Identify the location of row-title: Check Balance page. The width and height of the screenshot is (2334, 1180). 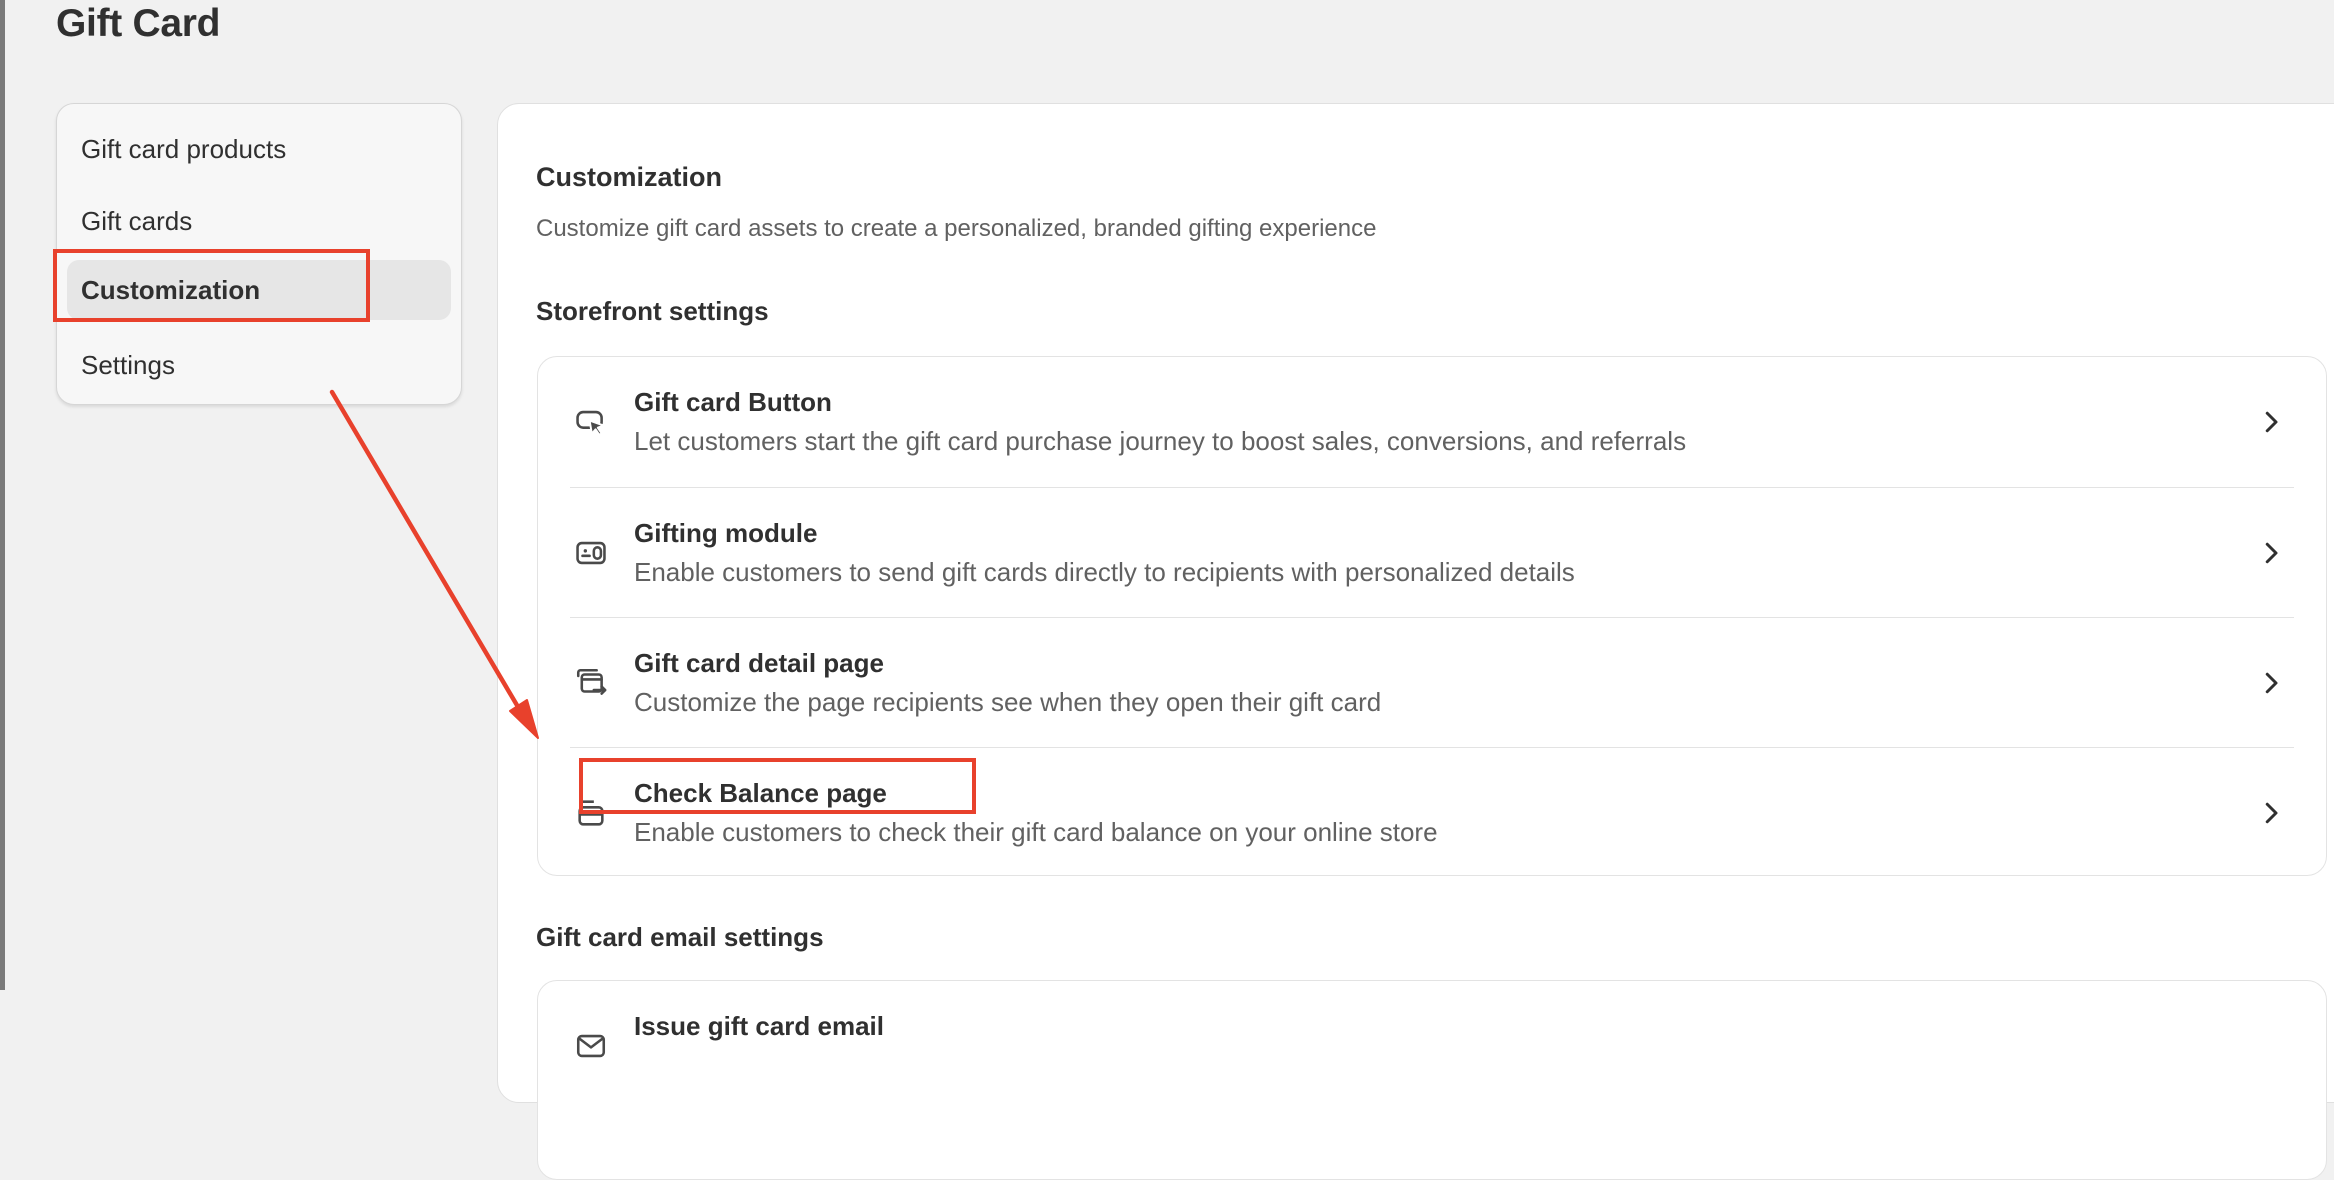
(760, 793).